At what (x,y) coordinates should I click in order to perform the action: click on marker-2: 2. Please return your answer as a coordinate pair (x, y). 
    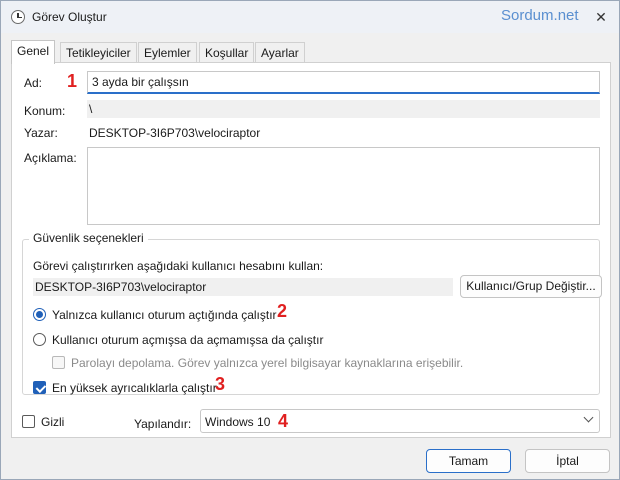
    Looking at the image, I should click on (282, 311).